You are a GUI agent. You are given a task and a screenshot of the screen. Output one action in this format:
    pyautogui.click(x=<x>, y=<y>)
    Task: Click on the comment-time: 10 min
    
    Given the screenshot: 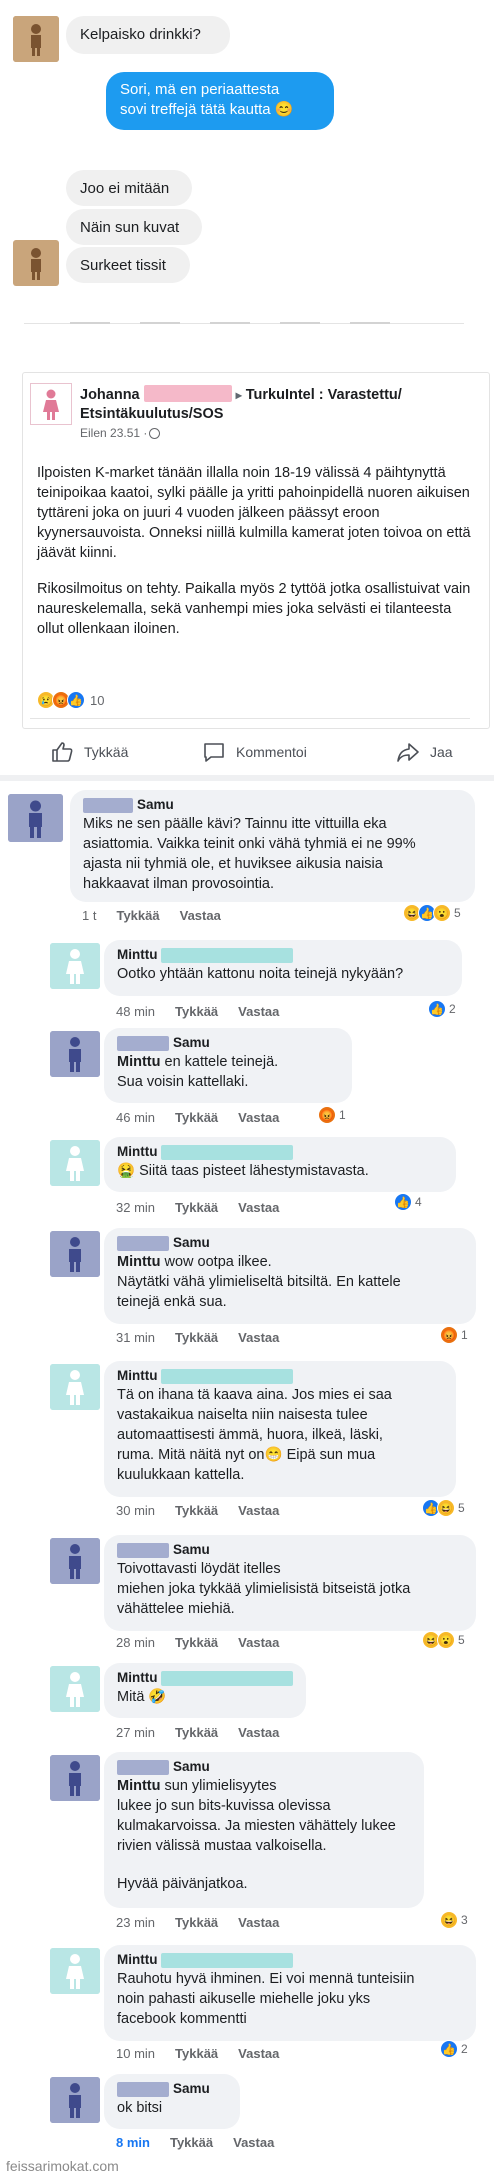 What is the action you would take?
    pyautogui.click(x=135, y=2053)
    